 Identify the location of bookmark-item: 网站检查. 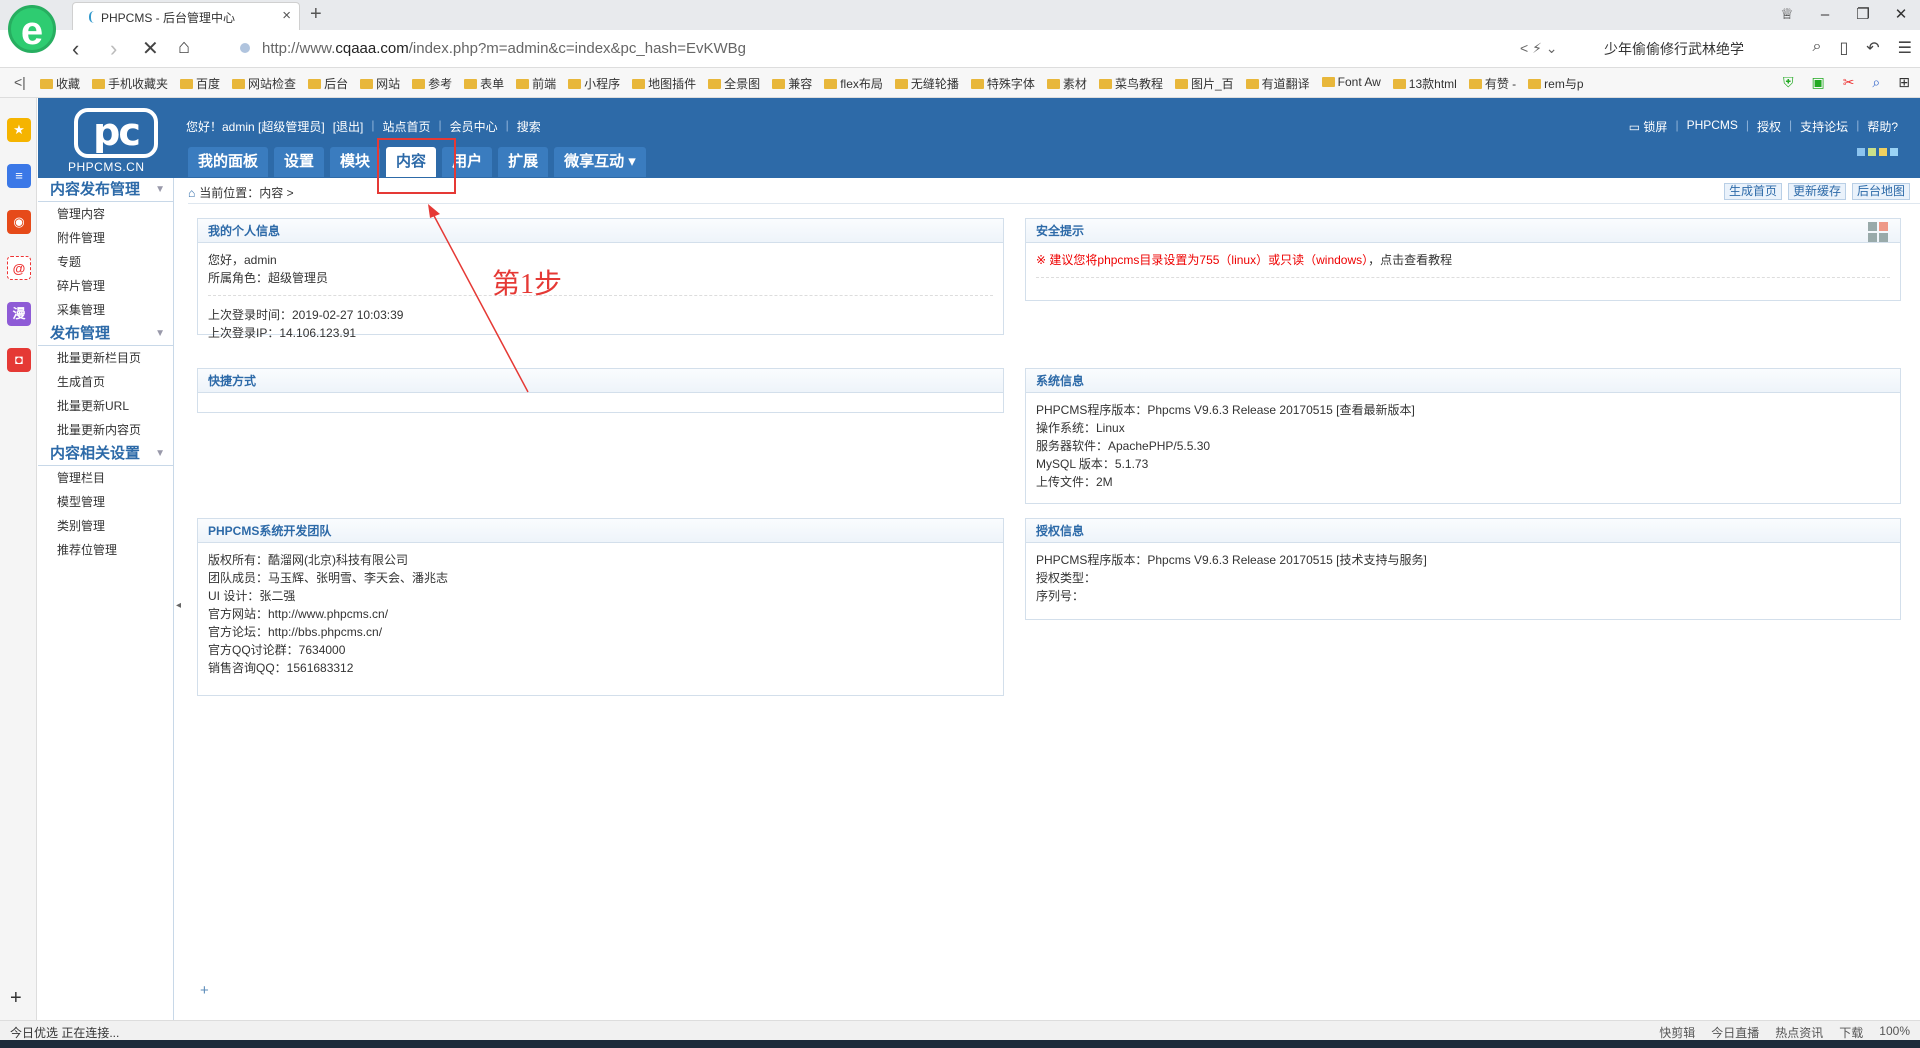
(264, 83).